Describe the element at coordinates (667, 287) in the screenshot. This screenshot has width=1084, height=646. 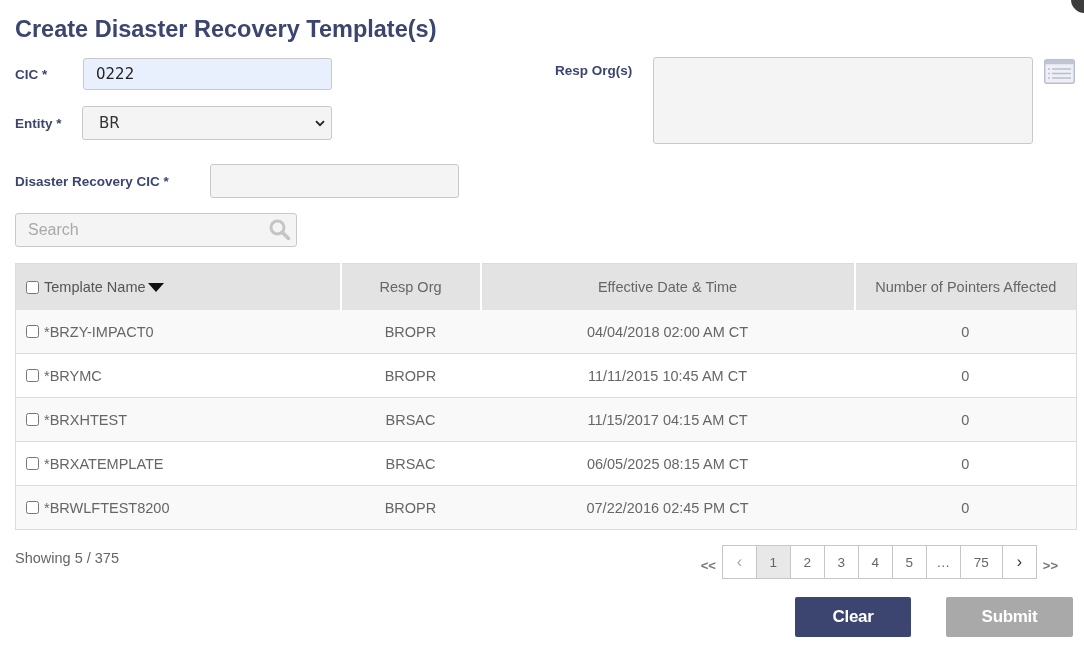
I see `column-header: Effective Date & Time` at that location.